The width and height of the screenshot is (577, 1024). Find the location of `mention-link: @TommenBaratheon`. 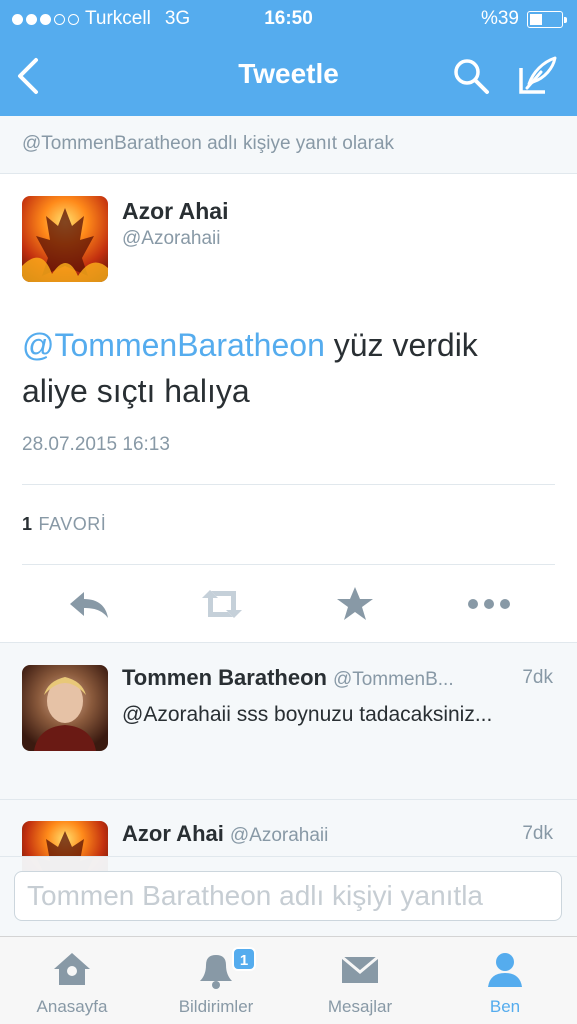

mention-link: @TommenBaratheon is located at coordinates (173, 345).